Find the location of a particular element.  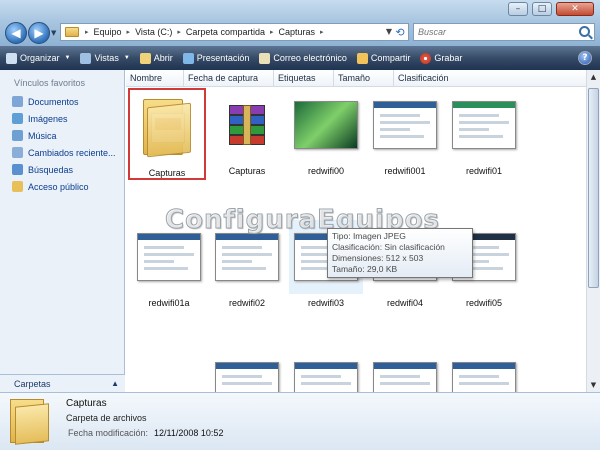

file-item: redwifi00 is located at coordinates (326, 132).